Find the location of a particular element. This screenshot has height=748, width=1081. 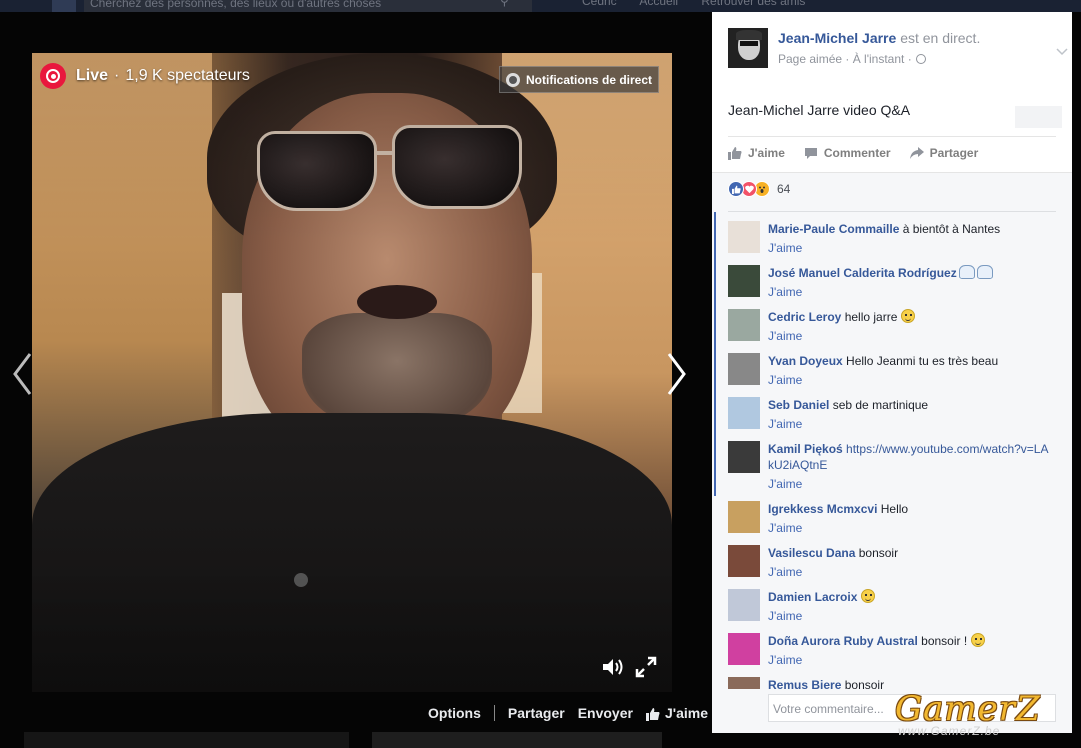

notifications-globe-icon is located at coordinates (513, 79).